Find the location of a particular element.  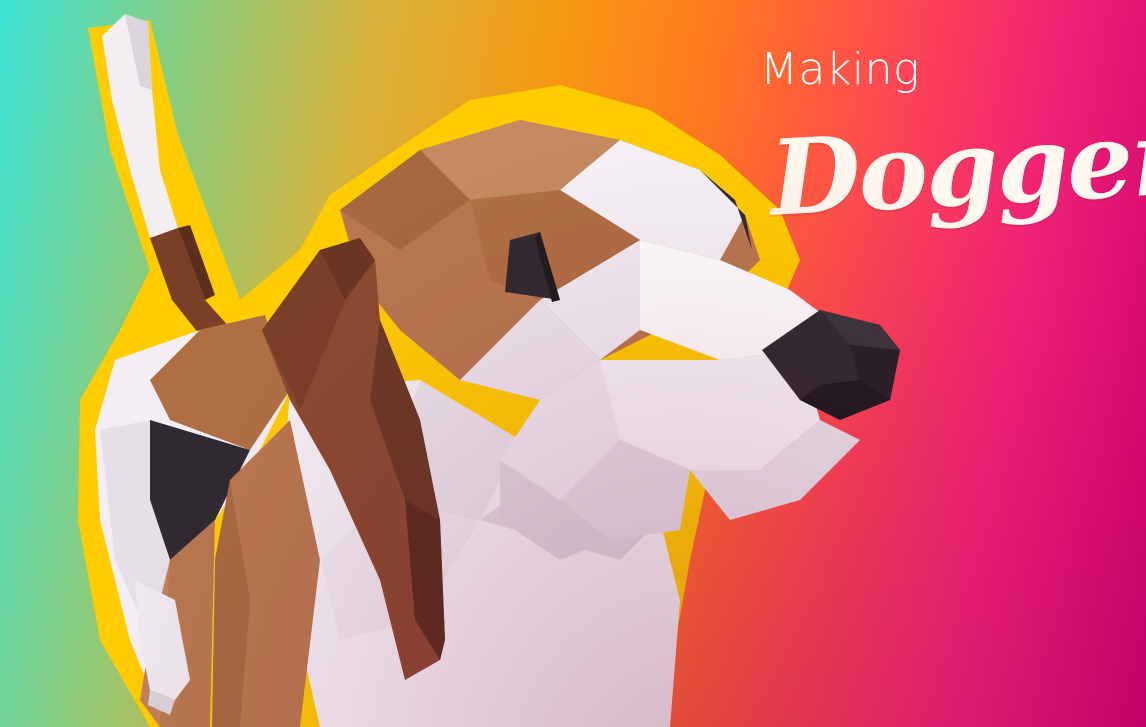

title-making: Making is located at coordinates (840, 69).